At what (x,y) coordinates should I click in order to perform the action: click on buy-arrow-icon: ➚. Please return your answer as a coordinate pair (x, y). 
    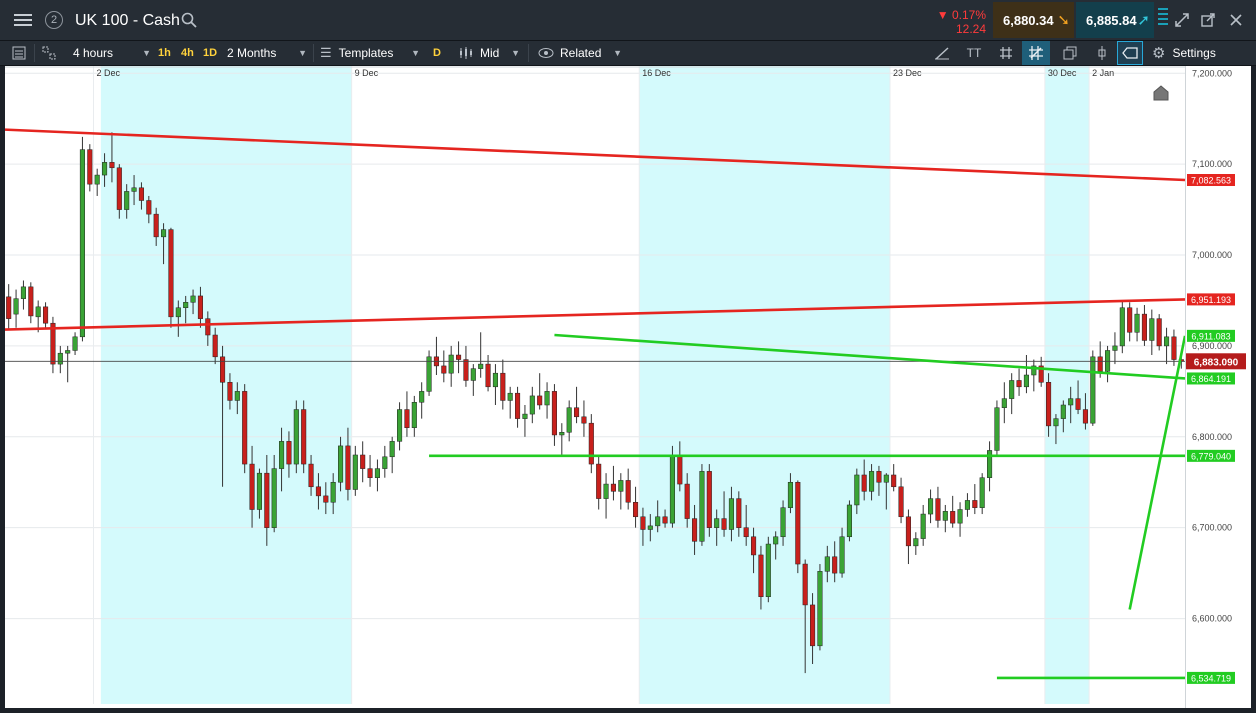
    Looking at the image, I should click on (1143, 20).